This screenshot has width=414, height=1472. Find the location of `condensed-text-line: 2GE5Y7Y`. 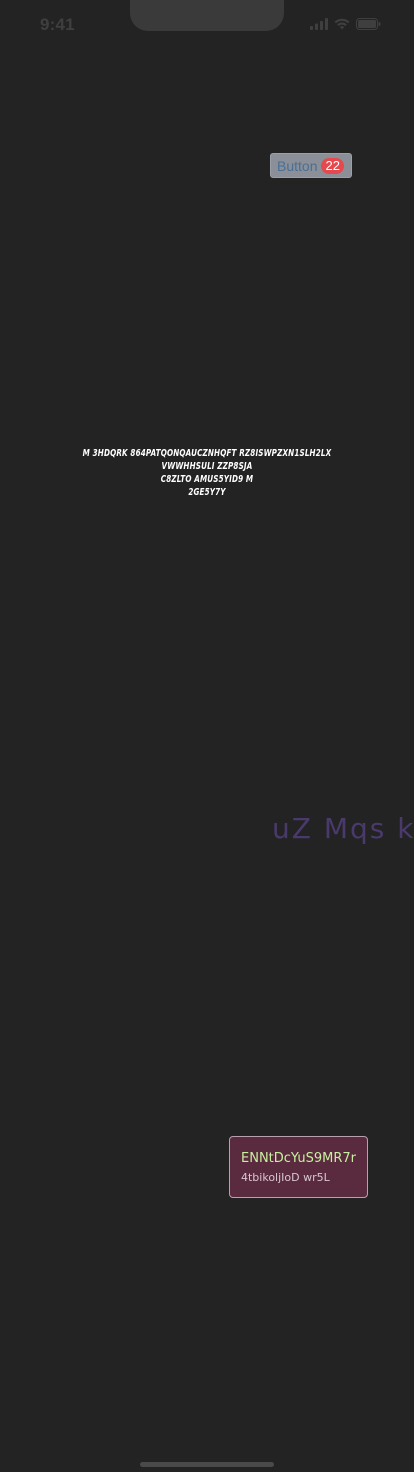

condensed-text-line: 2GE5Y7Y is located at coordinates (207, 492).